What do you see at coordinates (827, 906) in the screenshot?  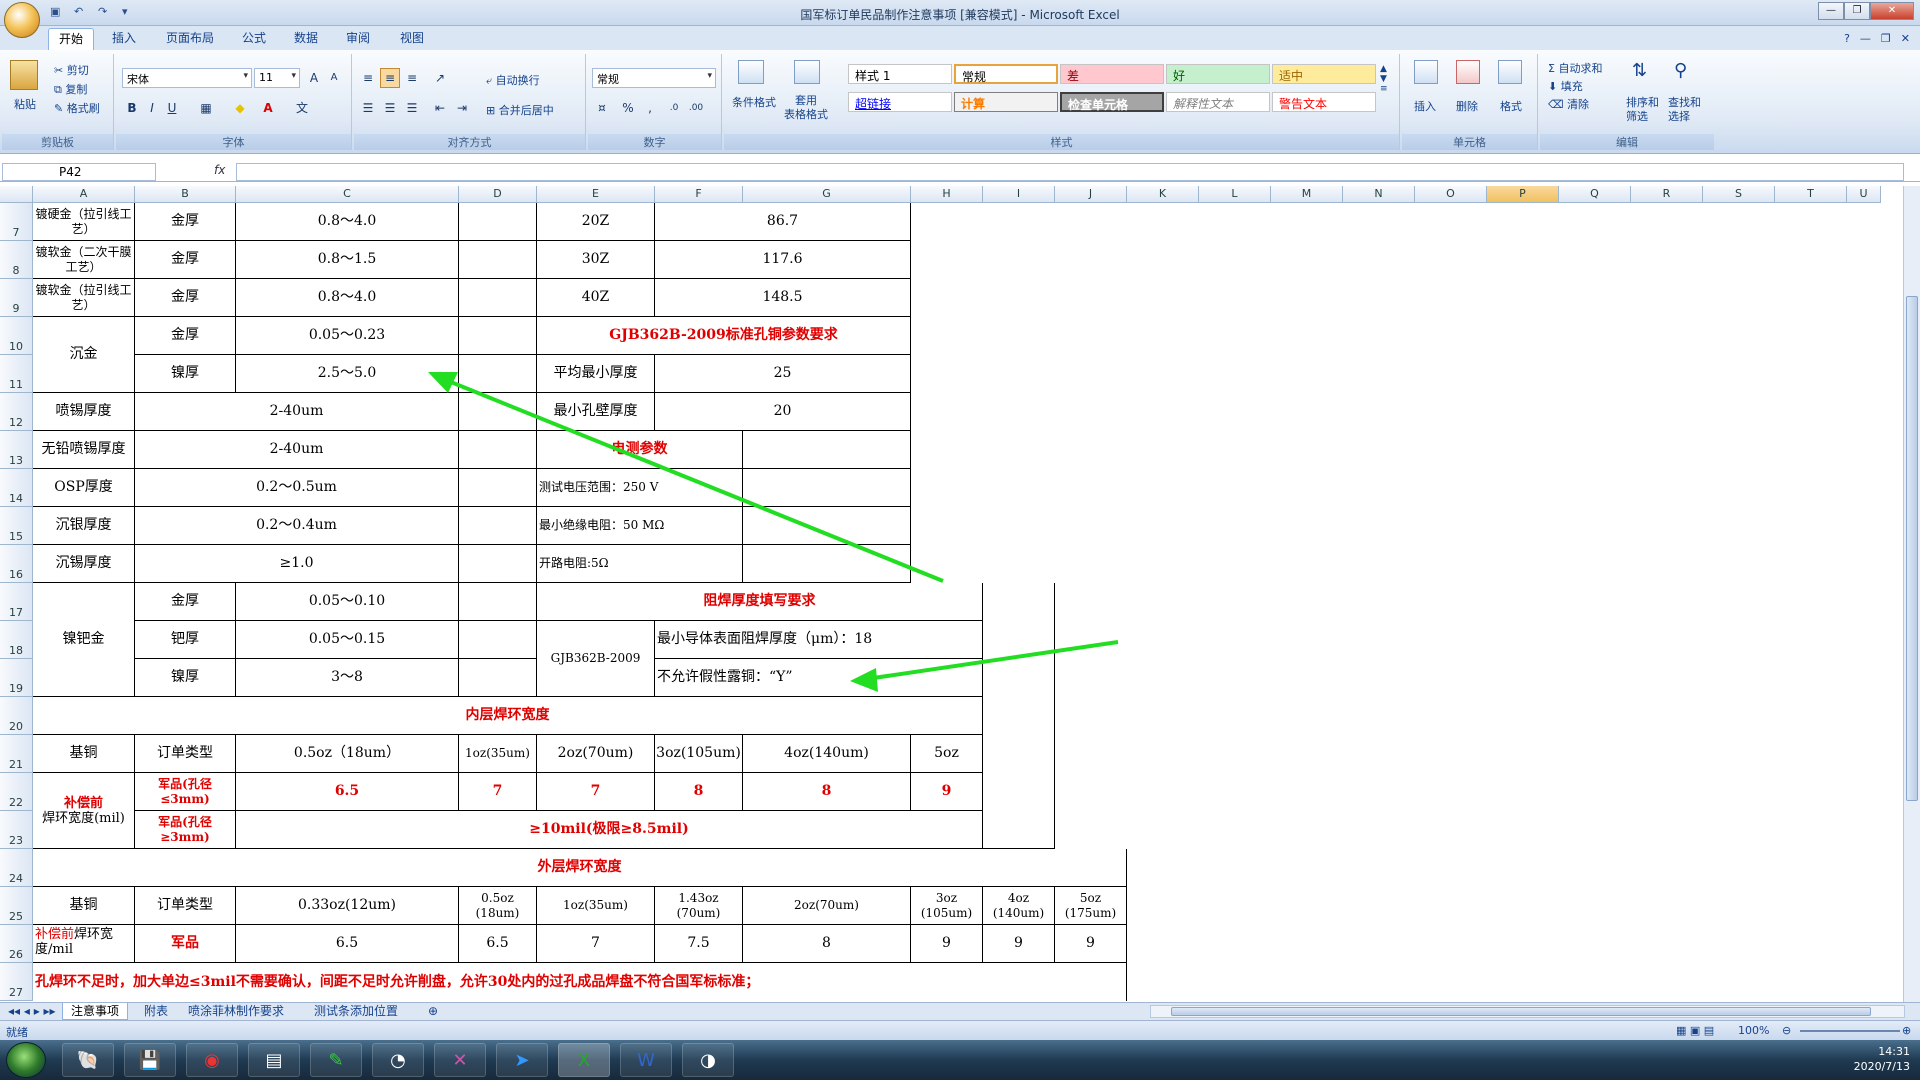 I see `cell-g25: 2oz(70um)` at bounding box center [827, 906].